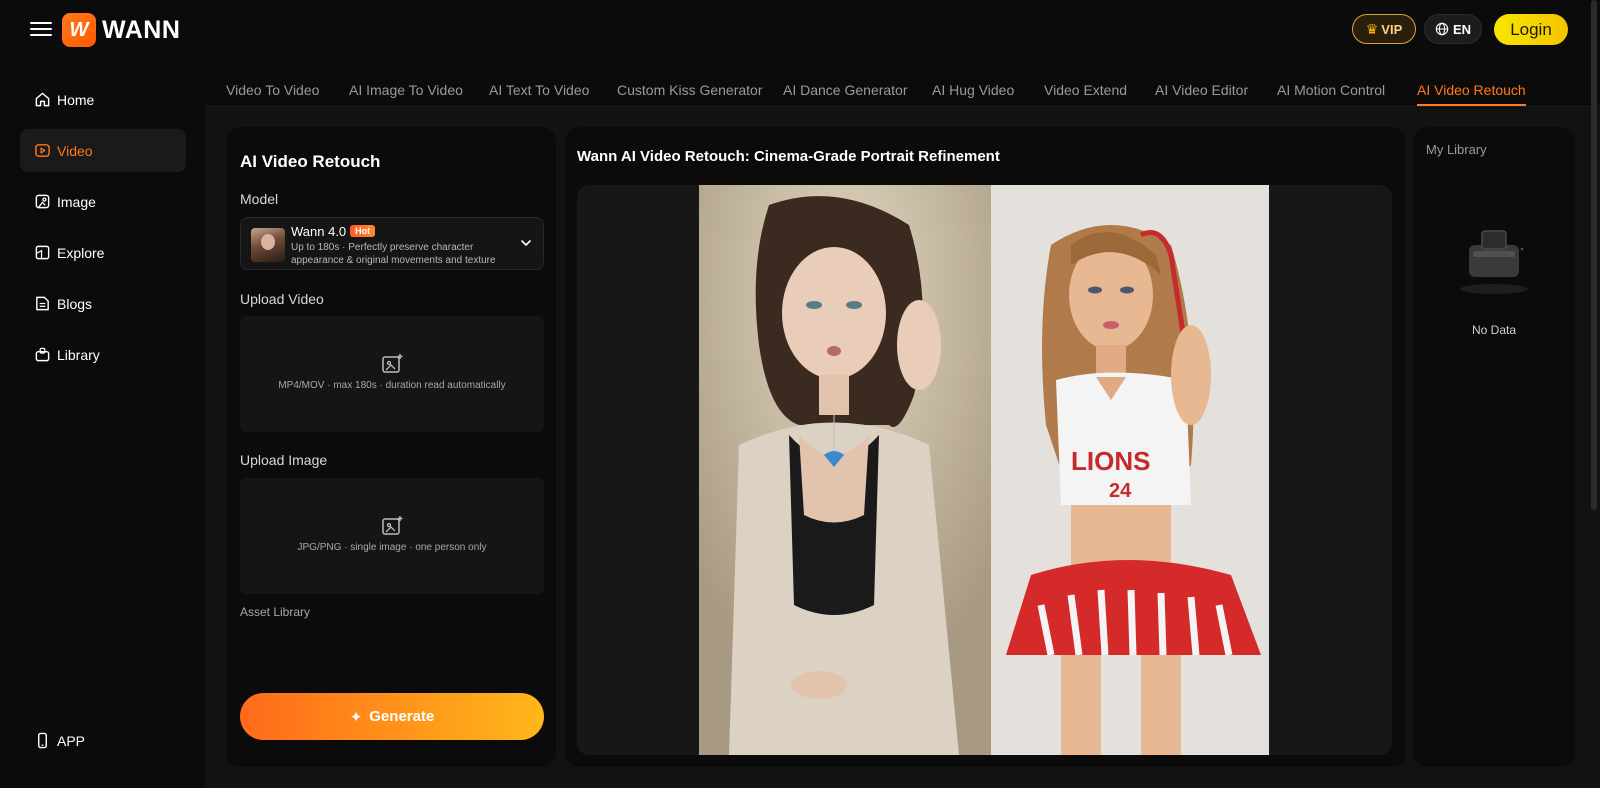  What do you see at coordinates (1392, 29) in the screenshot?
I see `vip-label: VIP` at bounding box center [1392, 29].